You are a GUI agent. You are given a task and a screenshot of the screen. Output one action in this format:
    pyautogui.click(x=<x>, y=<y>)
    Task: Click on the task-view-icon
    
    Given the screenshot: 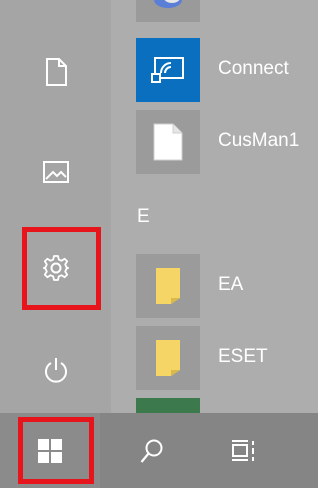 What is the action you would take?
    pyautogui.click(x=243, y=450)
    